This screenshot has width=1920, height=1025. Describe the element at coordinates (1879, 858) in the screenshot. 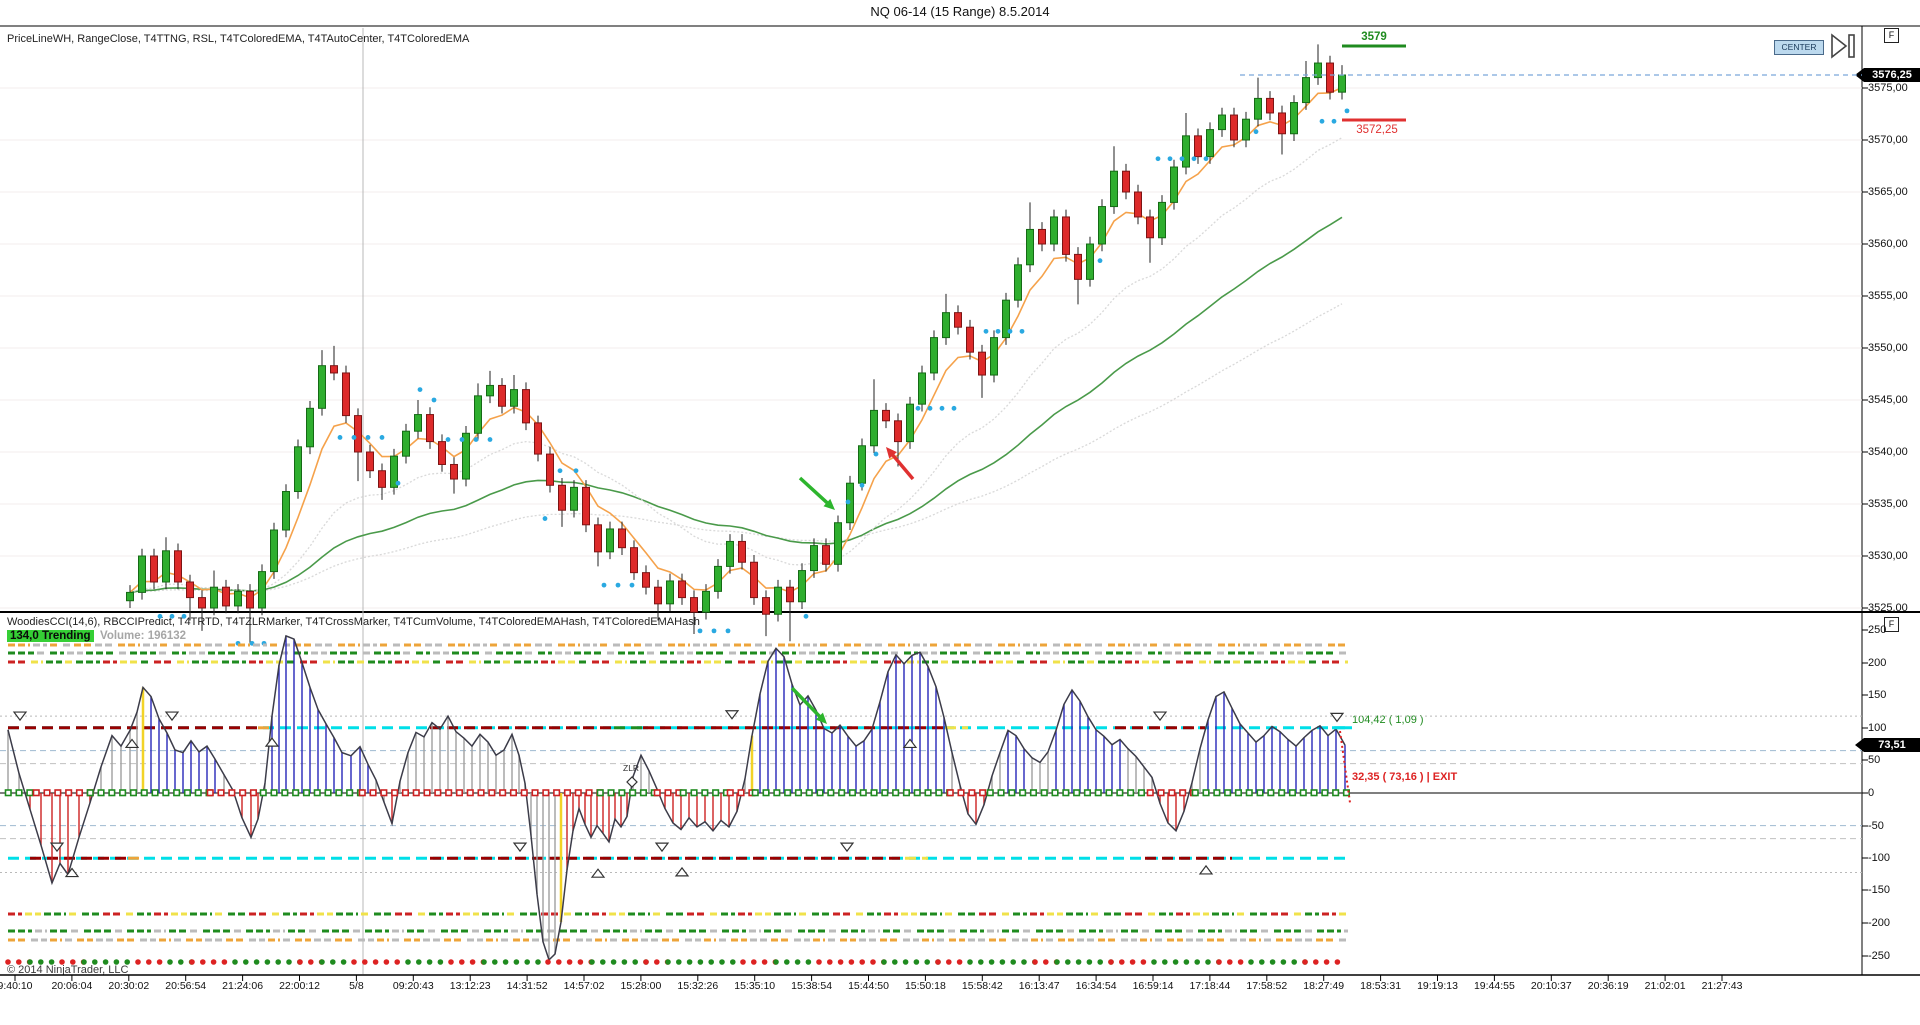

I see `cci-axis-label: -100` at that location.